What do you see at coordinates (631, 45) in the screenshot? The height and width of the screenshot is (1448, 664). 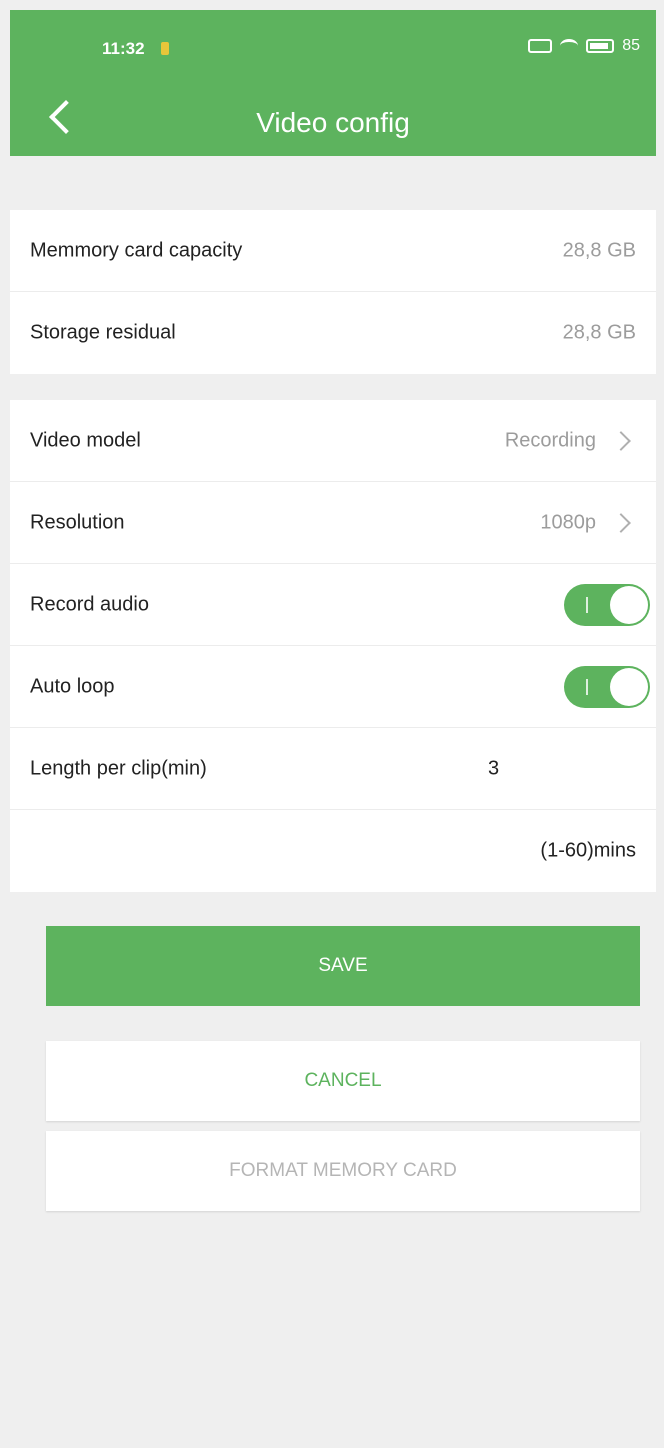 I see `battery-level: 85` at bounding box center [631, 45].